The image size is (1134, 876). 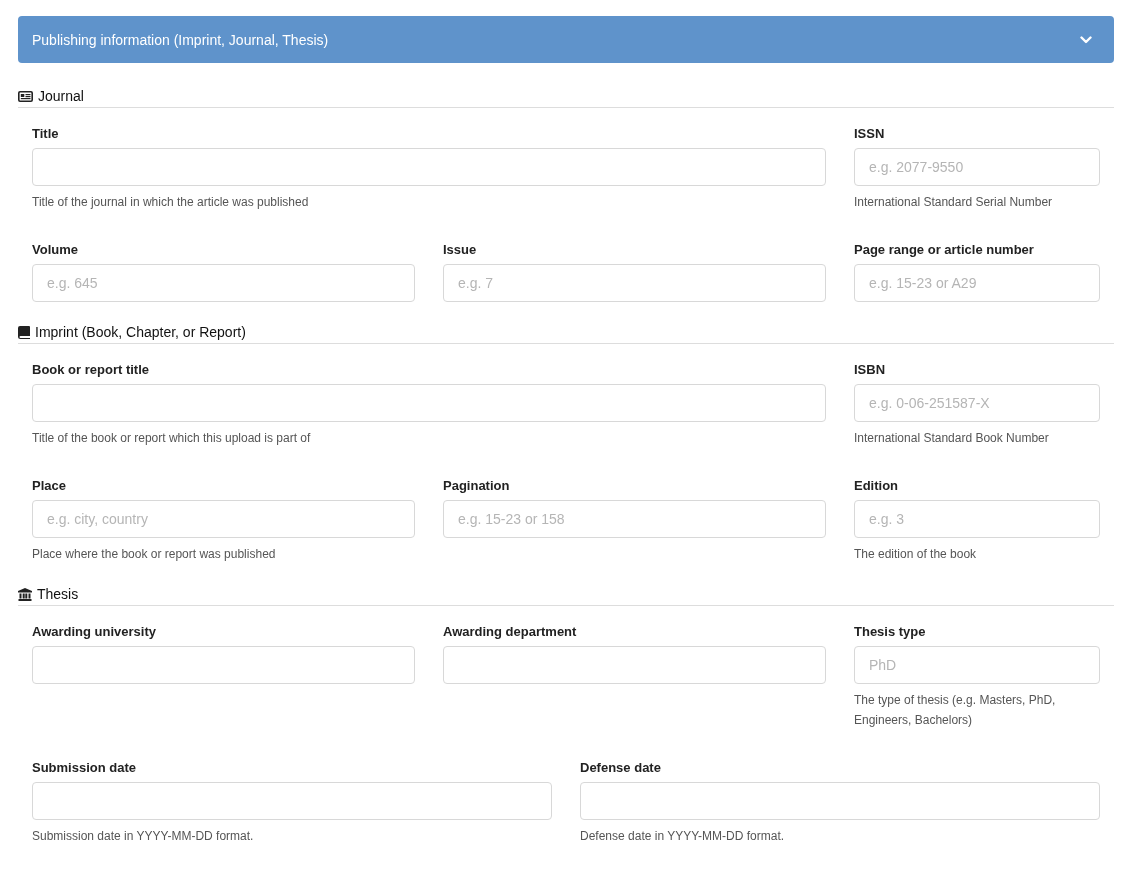 What do you see at coordinates (55, 250) in the screenshot?
I see `field-label: Volume` at bounding box center [55, 250].